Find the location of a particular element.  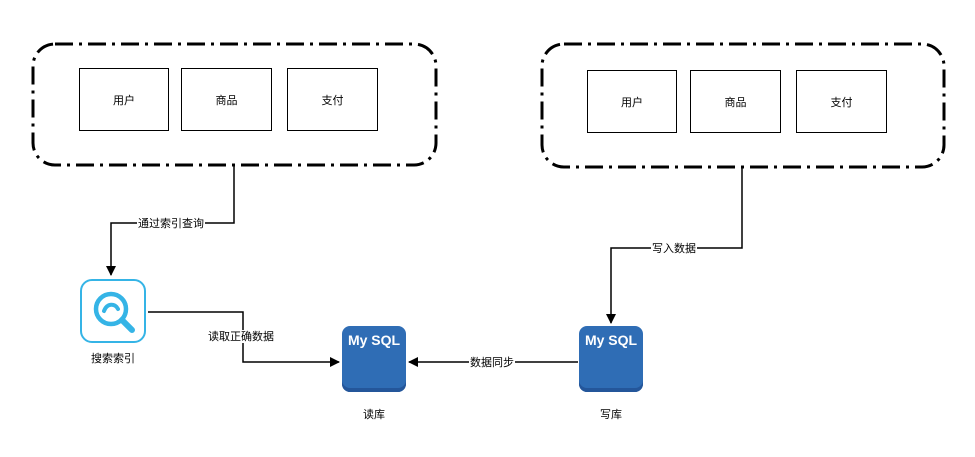

search-magnifier-icon is located at coordinates (113, 311).